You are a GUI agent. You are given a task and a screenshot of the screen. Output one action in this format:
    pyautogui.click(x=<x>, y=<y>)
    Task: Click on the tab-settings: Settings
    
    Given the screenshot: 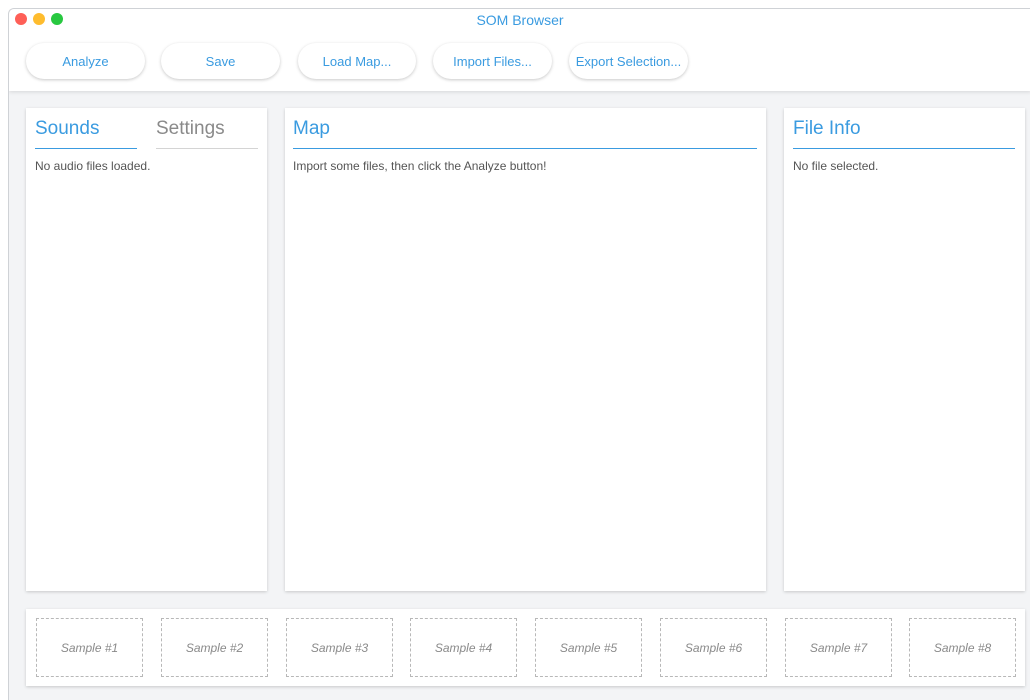 What is the action you would take?
    pyautogui.click(x=190, y=129)
    